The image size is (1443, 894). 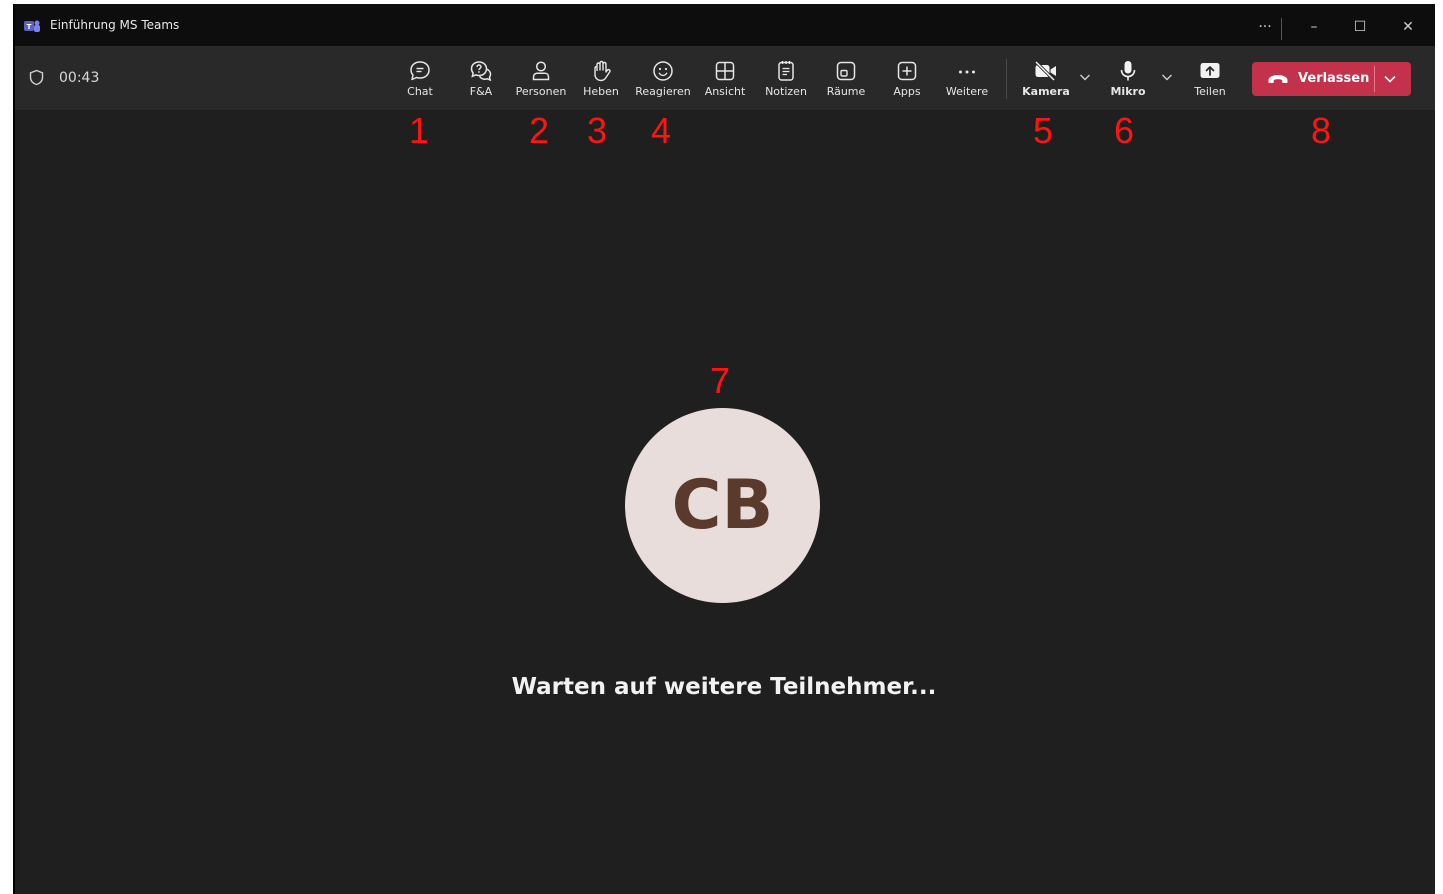 I want to click on annotation-6: 6, so click(x=1124, y=130).